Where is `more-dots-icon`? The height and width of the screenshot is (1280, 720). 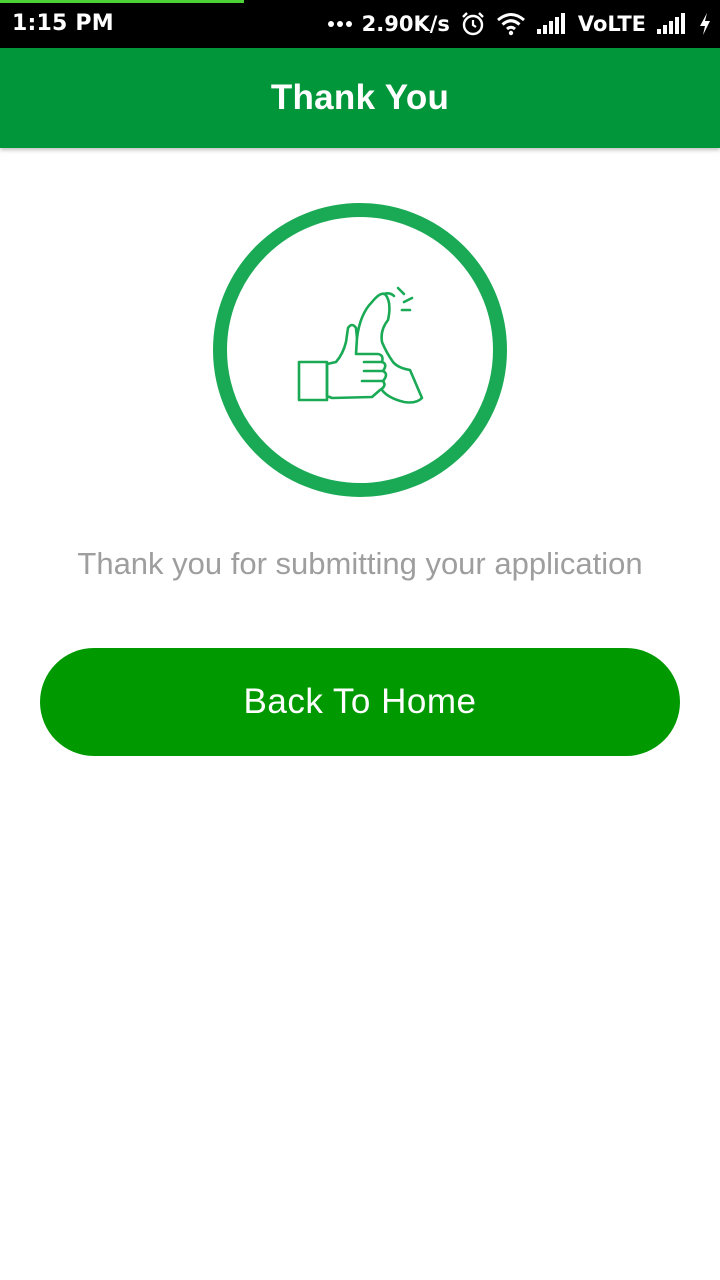 more-dots-icon is located at coordinates (339, 24).